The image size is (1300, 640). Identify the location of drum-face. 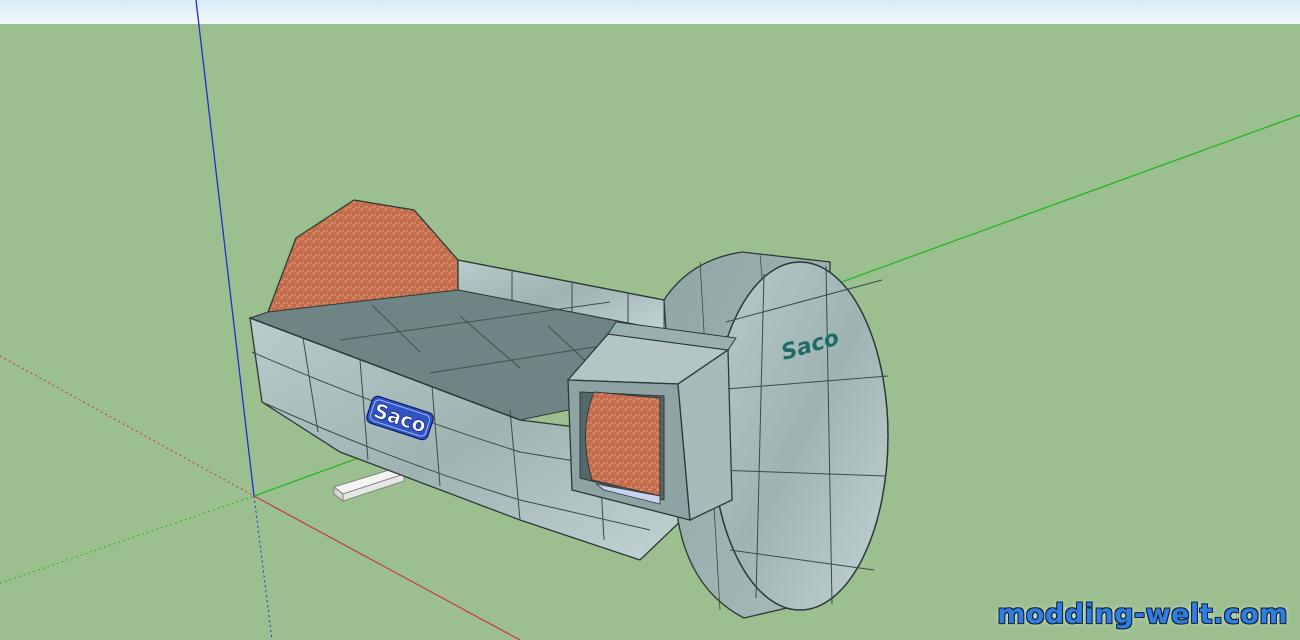
(800, 436).